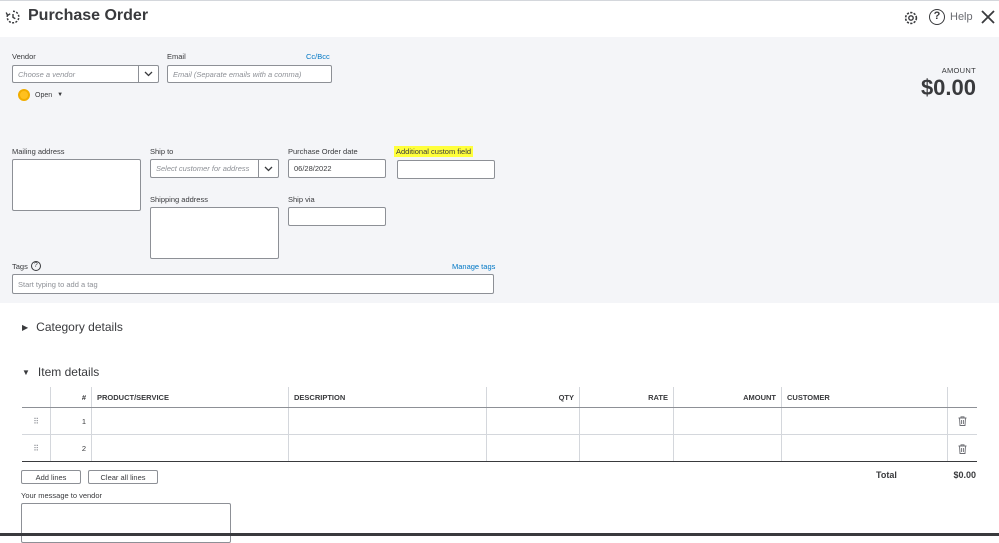 The width and height of the screenshot is (999, 543). Describe the element at coordinates (337, 216) in the screenshot. I see `ship-via-field` at that location.